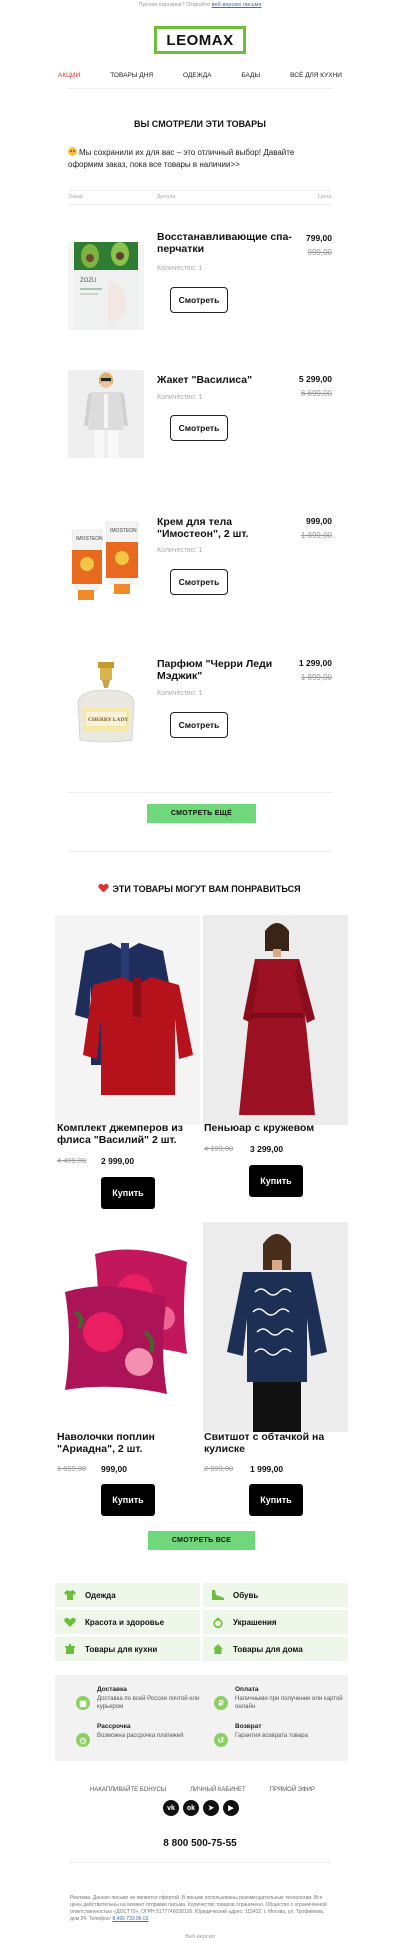  What do you see at coordinates (218, 1790) in the screenshot?
I see `footer-link-account: ЛИЧНЫЙ КАБИНЕТ` at bounding box center [218, 1790].